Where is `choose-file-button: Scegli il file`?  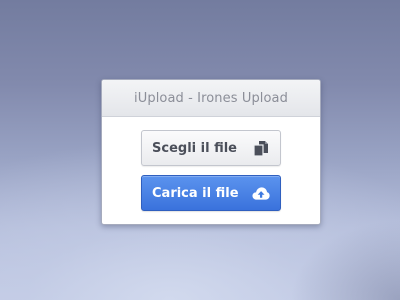
choose-file-button: Scegli il file is located at coordinates (211, 148).